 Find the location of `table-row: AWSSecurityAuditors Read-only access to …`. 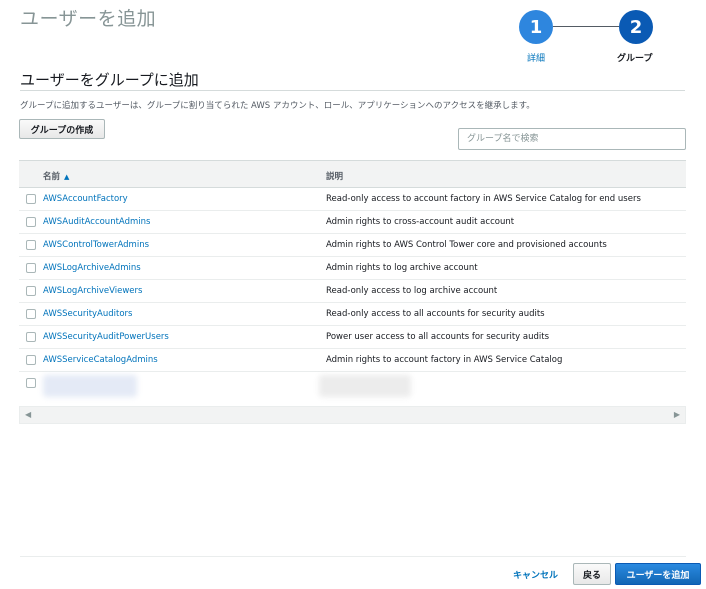

table-row: AWSSecurityAuditors Read-only access to … is located at coordinates (352, 314).